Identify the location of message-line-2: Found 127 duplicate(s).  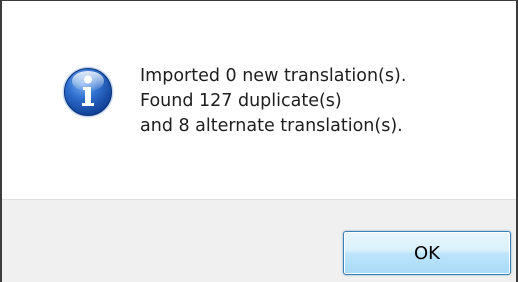
(241, 101).